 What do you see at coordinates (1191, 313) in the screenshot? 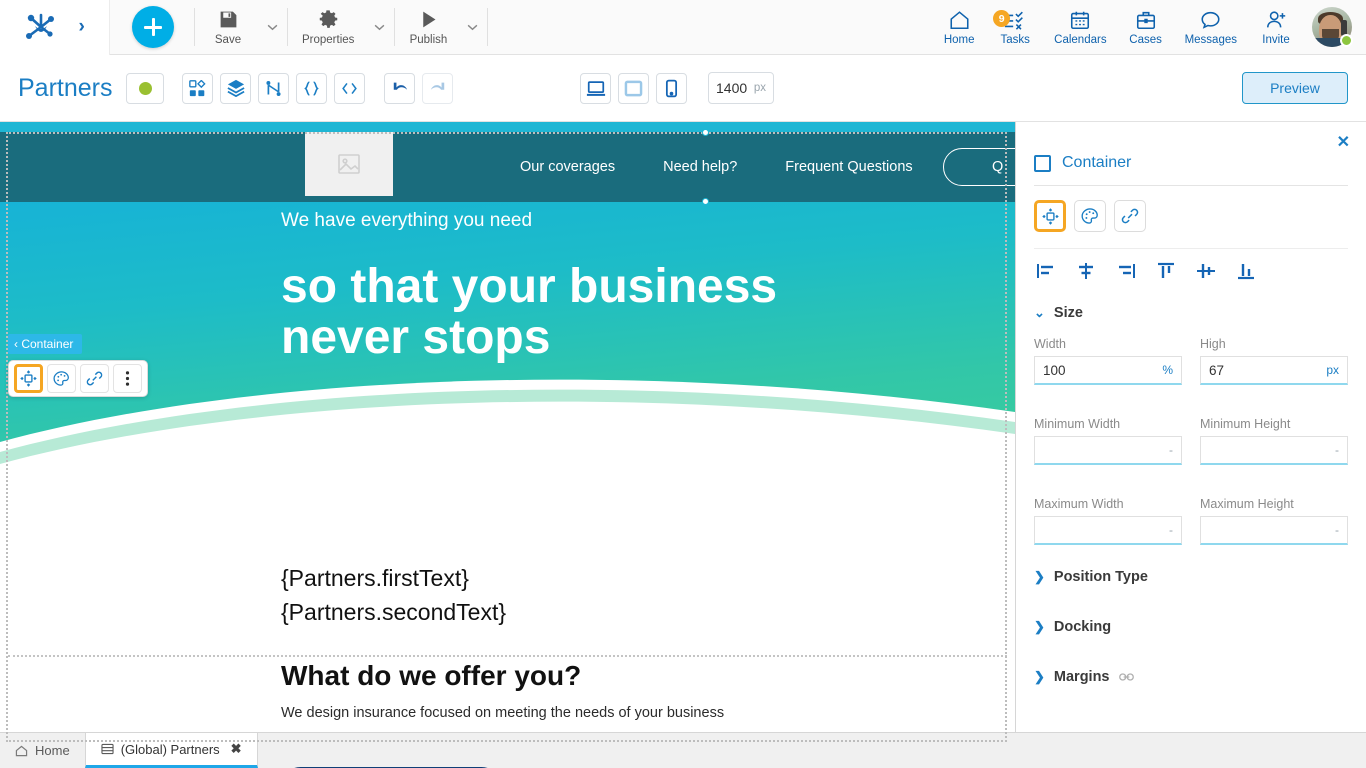
I see `size-section-header: ⌄ Size` at bounding box center [1191, 313].